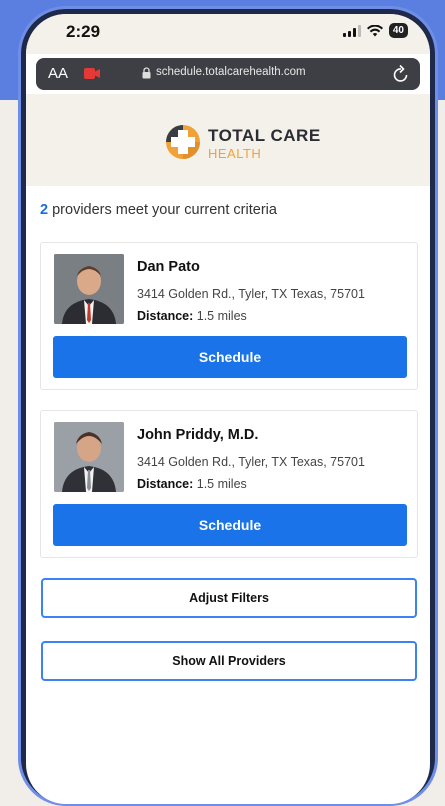 The image size is (445, 806). What do you see at coordinates (401, 74) in the screenshot?
I see `reload-icon` at bounding box center [401, 74].